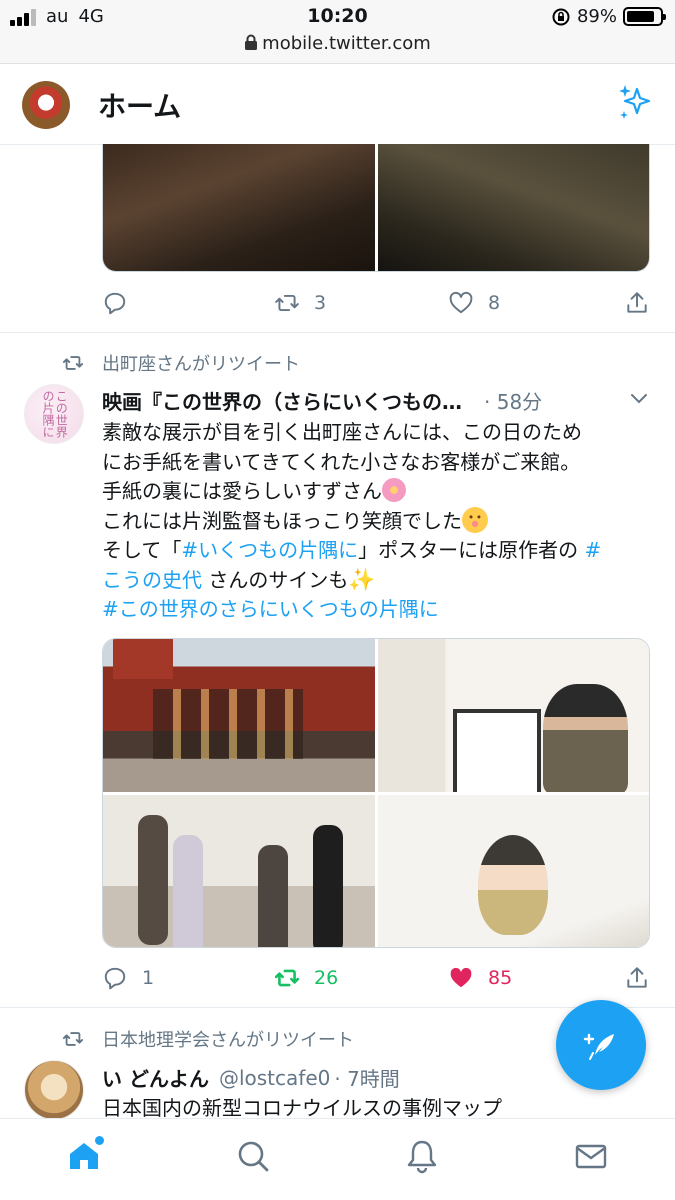 This screenshot has width=675, height=1200. I want to click on tweet1-media, so click(376, 208).